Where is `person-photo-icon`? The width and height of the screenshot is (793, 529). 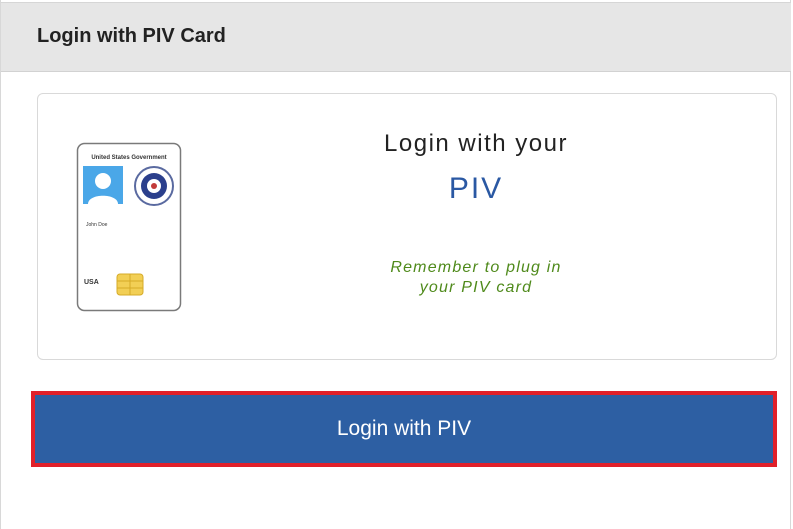
person-photo-icon is located at coordinates (103, 185).